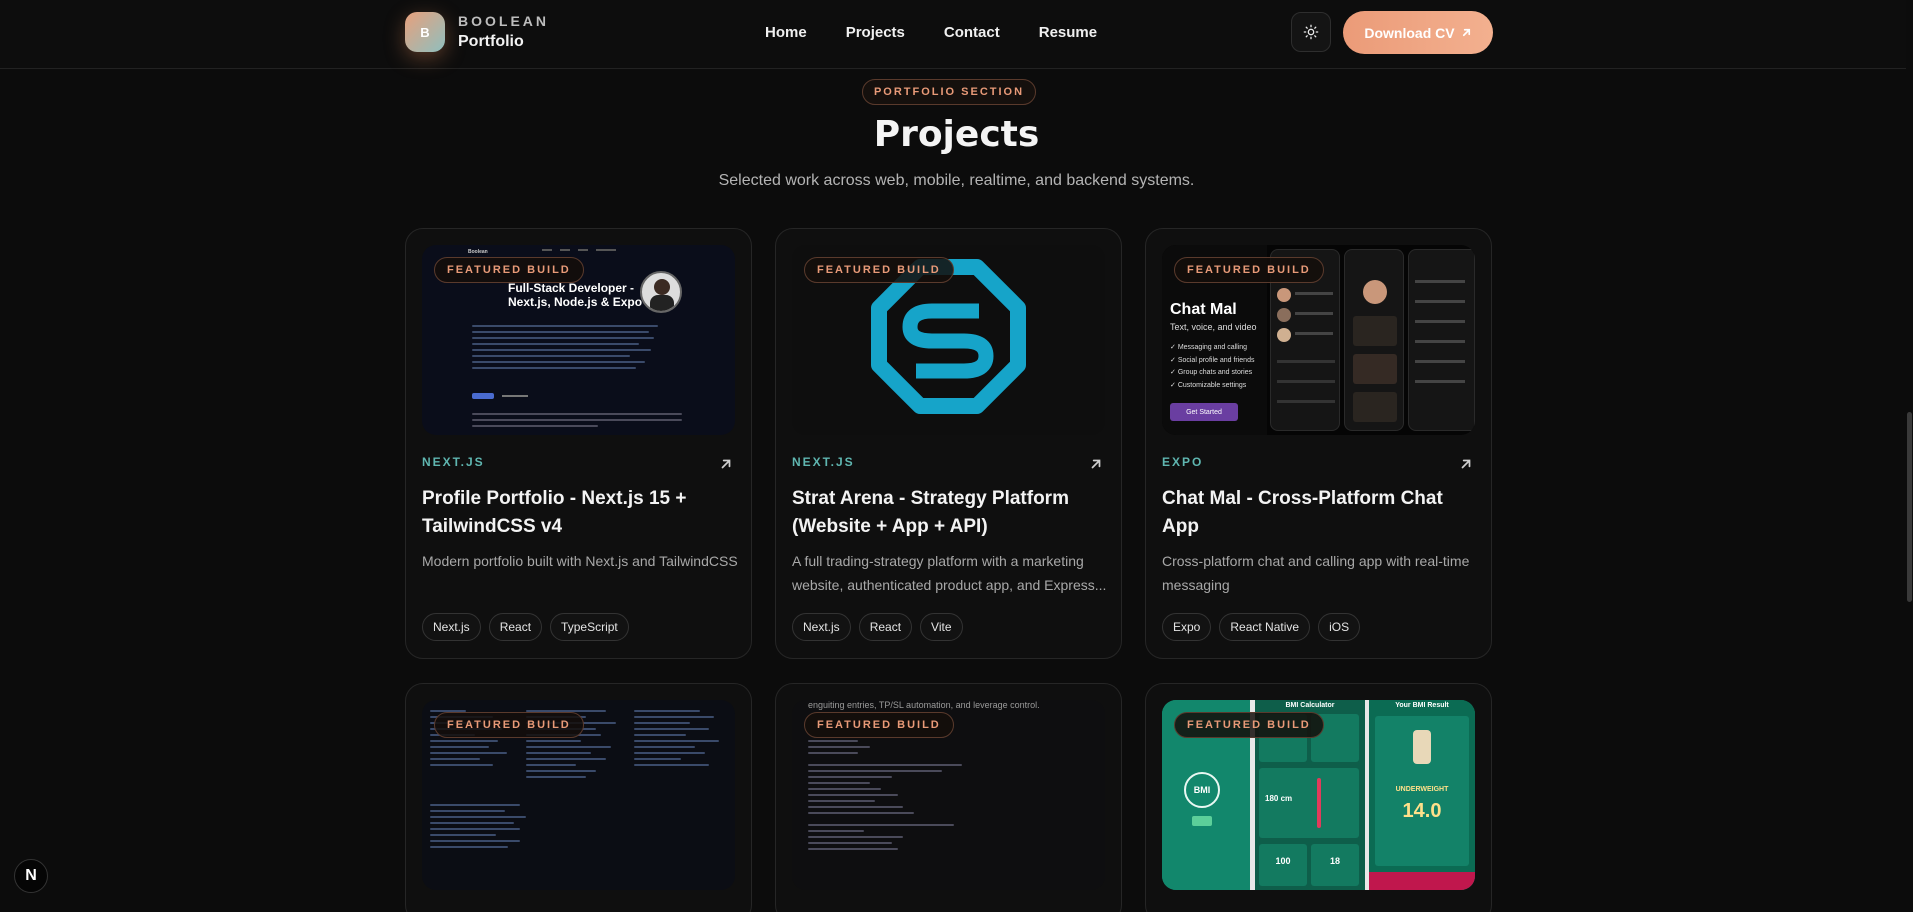 The height and width of the screenshot is (912, 1913). I want to click on theme-toggle-button, so click(1311, 32).